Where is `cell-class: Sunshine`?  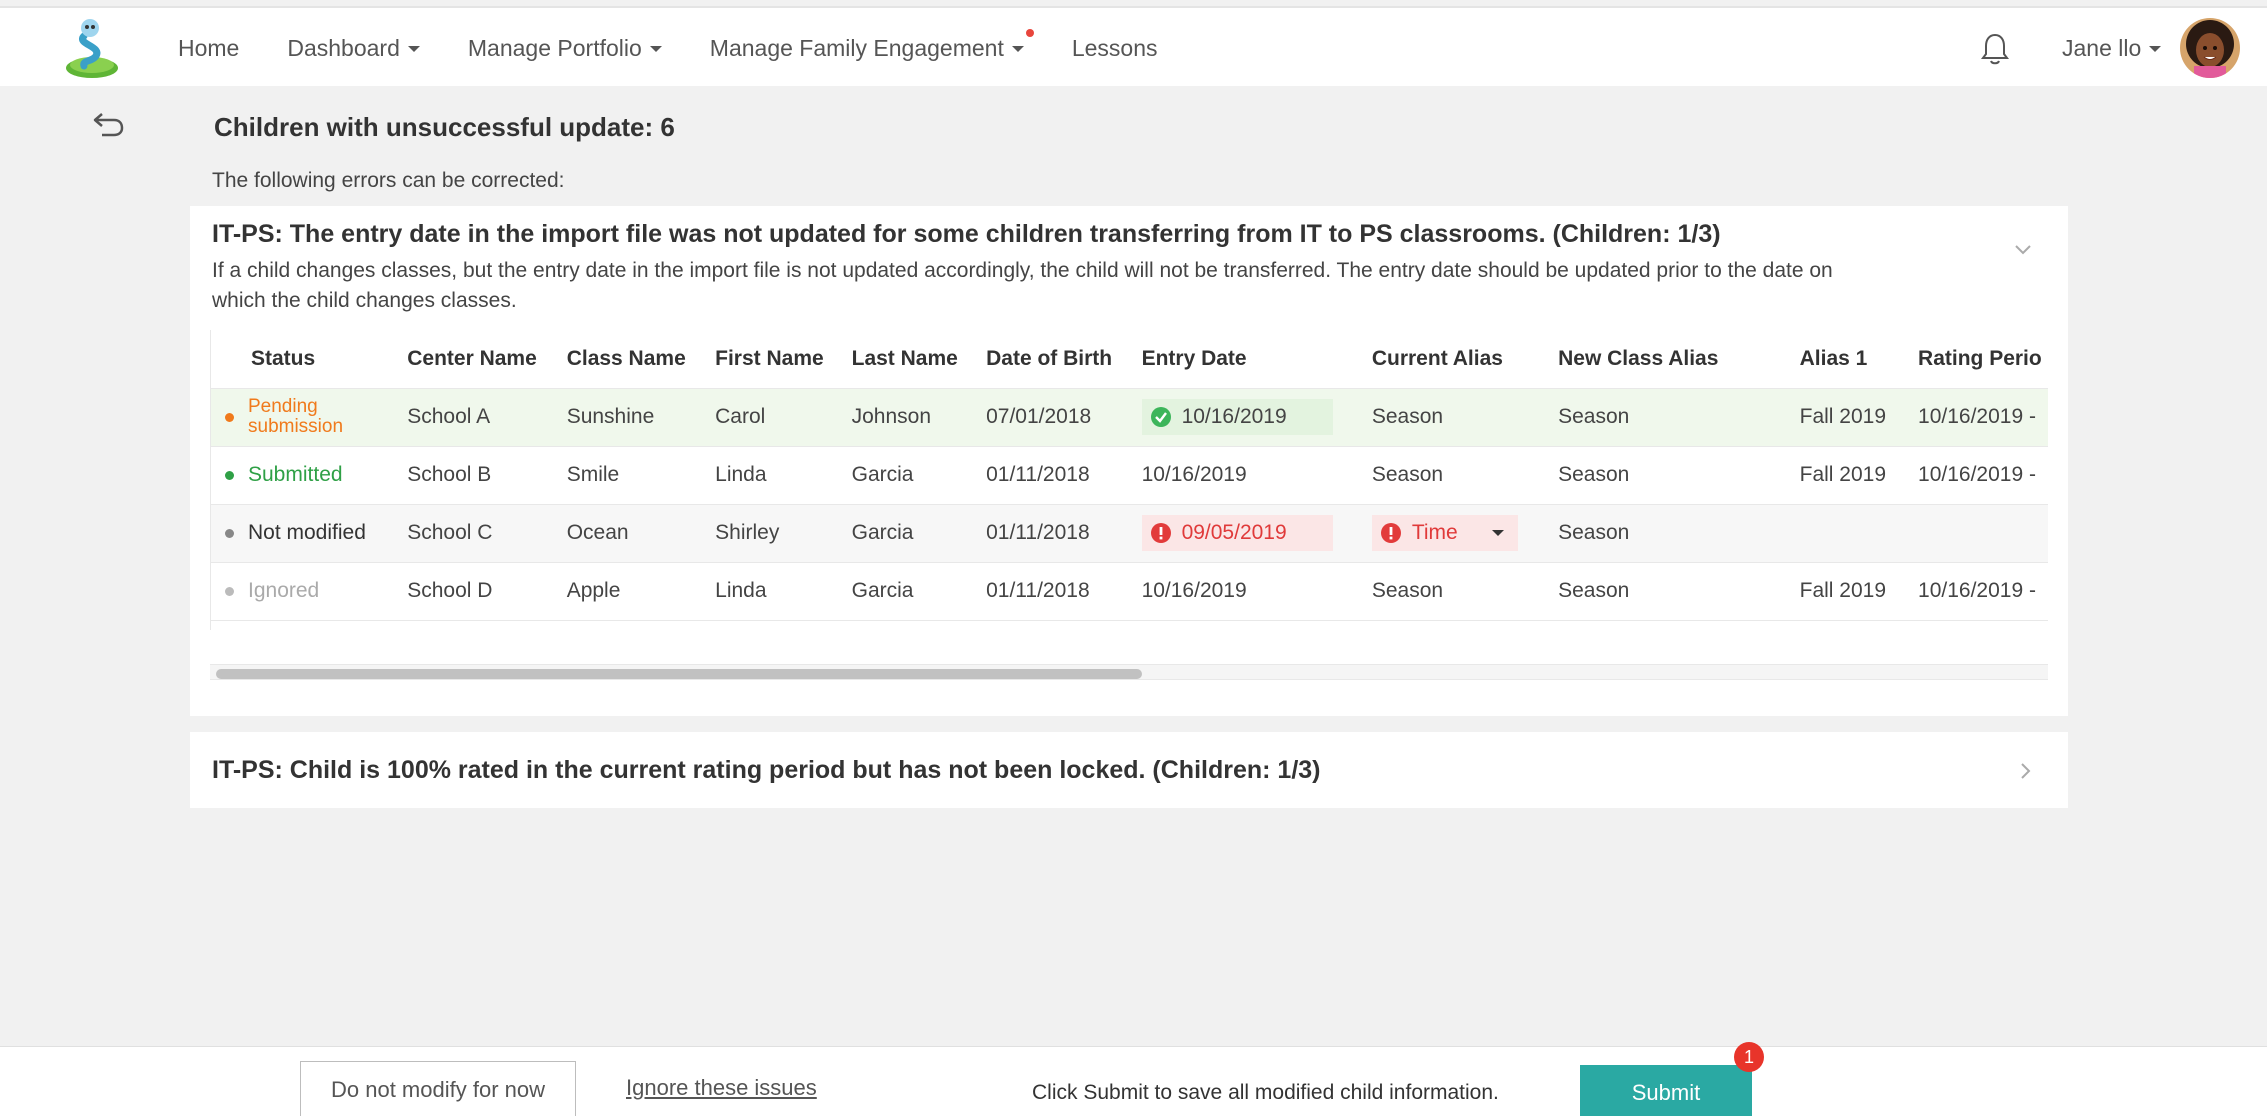 cell-class: Sunshine is located at coordinates (641, 417).